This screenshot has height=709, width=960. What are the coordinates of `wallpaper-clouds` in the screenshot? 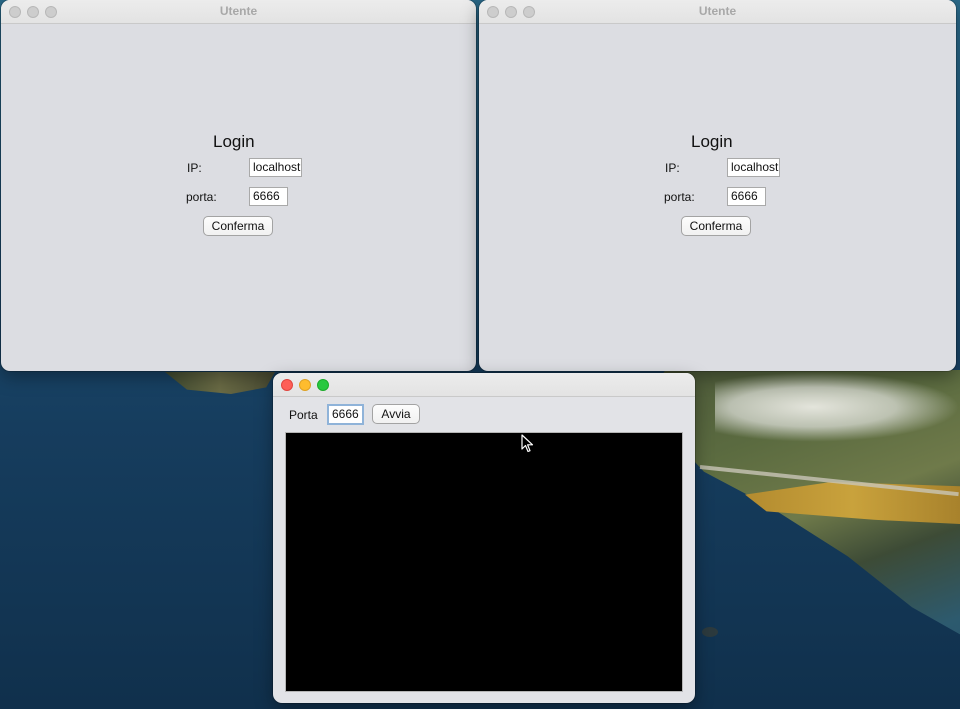 It's located at (837, 407).